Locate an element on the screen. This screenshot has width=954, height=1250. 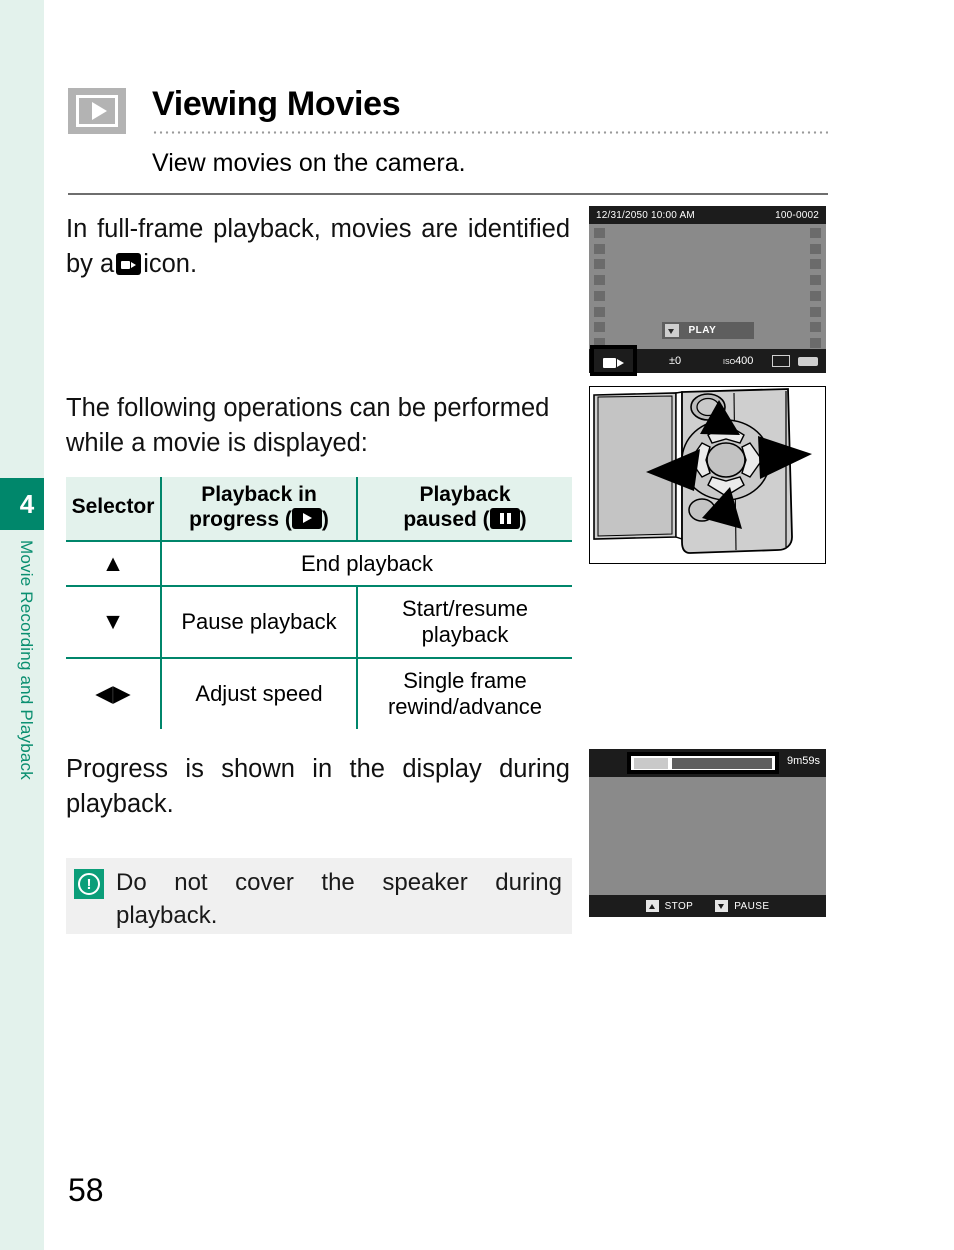
paragraph-1-text-after: icon. is located at coordinates (170, 263).